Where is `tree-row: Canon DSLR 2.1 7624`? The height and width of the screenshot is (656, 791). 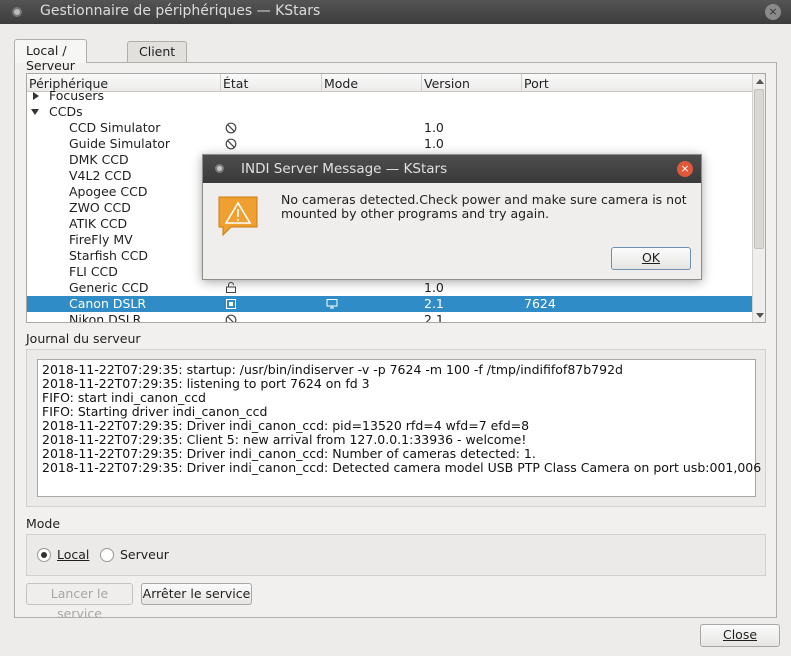 tree-row: Canon DSLR 2.1 7624 is located at coordinates (390, 304).